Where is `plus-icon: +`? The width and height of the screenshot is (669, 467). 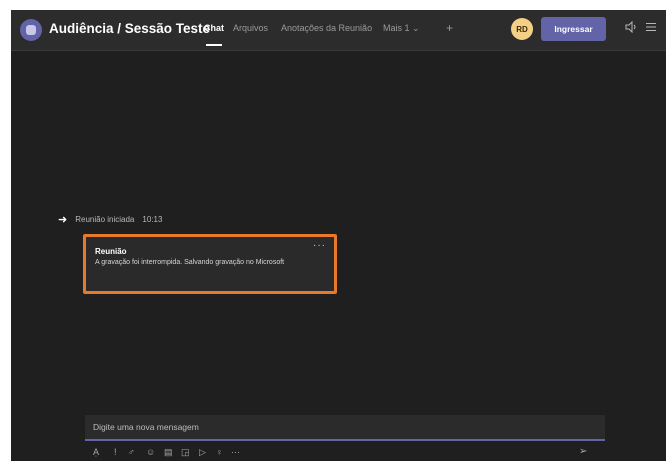 plus-icon: + is located at coordinates (449, 28).